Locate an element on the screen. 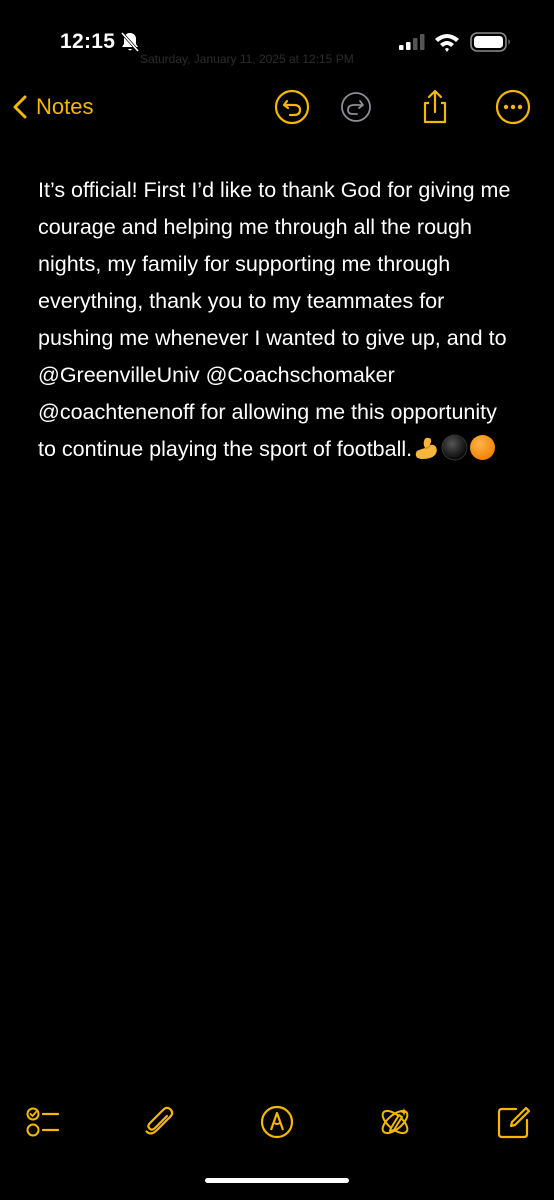  home-indicator is located at coordinates (277, 1180).